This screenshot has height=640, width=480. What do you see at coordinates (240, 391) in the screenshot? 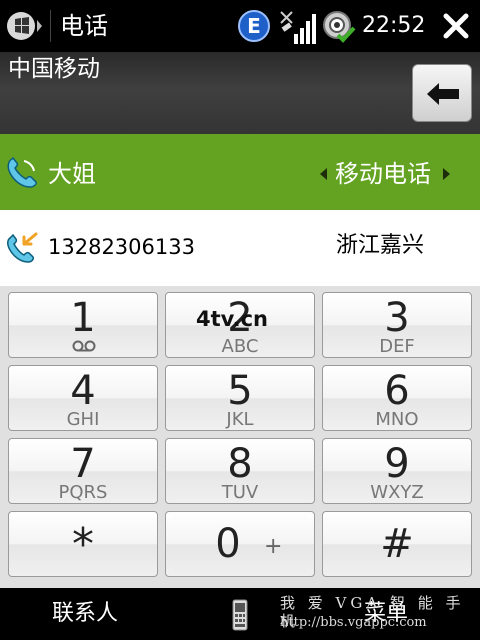
I see `key-digit: 5` at bounding box center [240, 391].